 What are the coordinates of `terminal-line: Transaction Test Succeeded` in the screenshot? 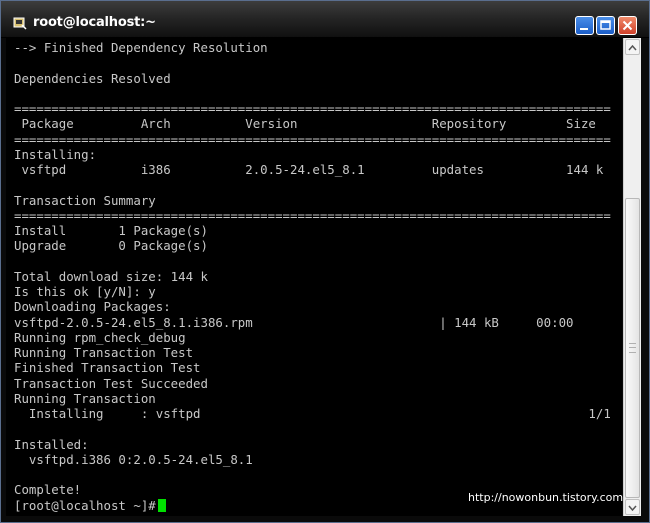 It's located at (111, 383).